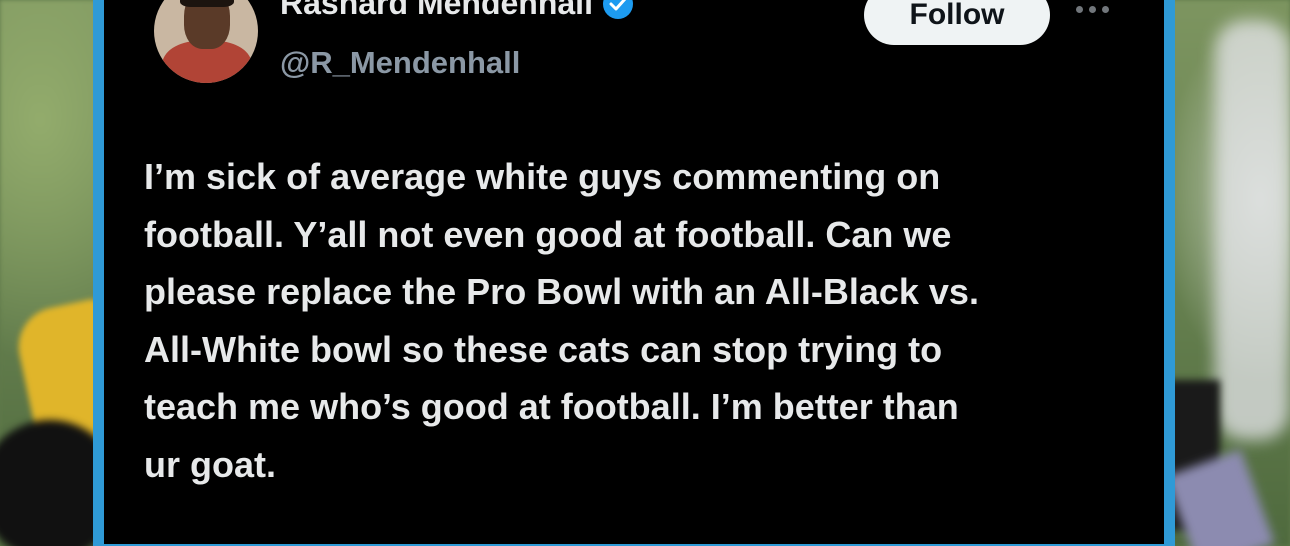 Image resolution: width=1290 pixels, height=546 pixels. What do you see at coordinates (210, 464) in the screenshot?
I see `tweet-text-line: ur goat.` at bounding box center [210, 464].